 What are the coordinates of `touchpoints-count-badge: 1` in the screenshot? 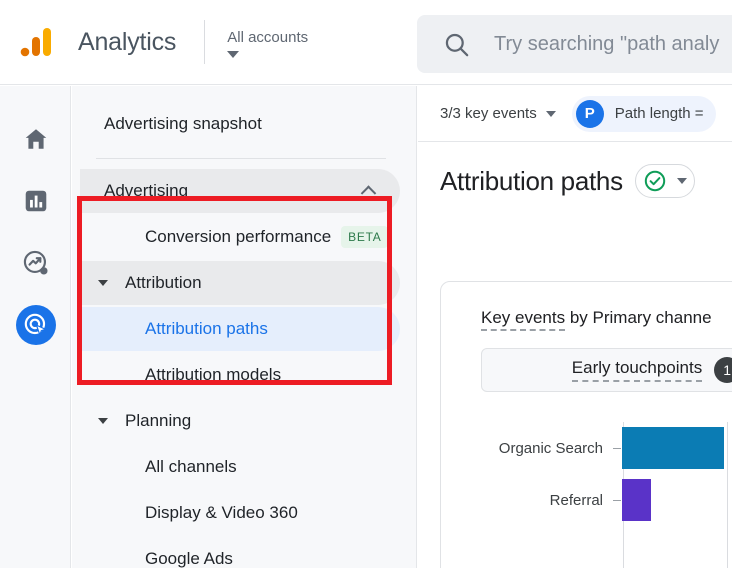 It's located at (723, 370).